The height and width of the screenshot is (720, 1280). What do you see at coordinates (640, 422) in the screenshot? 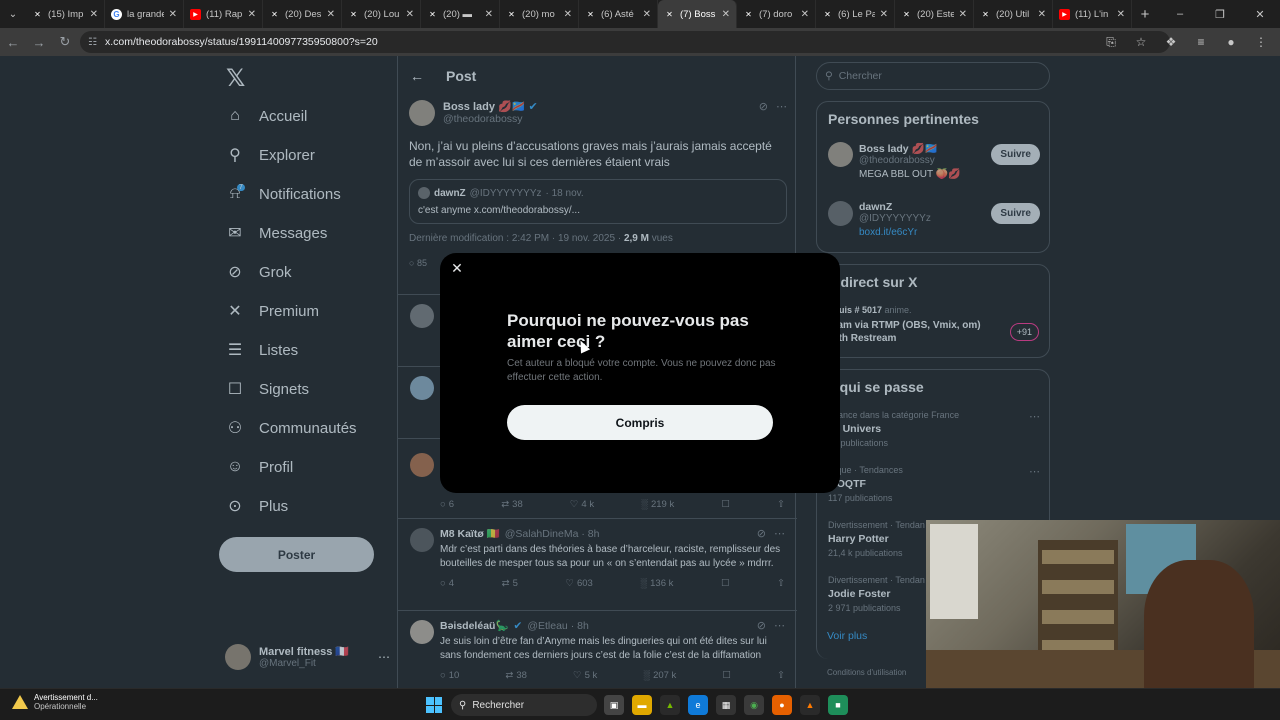
I see `understood-button: Compris` at bounding box center [640, 422].